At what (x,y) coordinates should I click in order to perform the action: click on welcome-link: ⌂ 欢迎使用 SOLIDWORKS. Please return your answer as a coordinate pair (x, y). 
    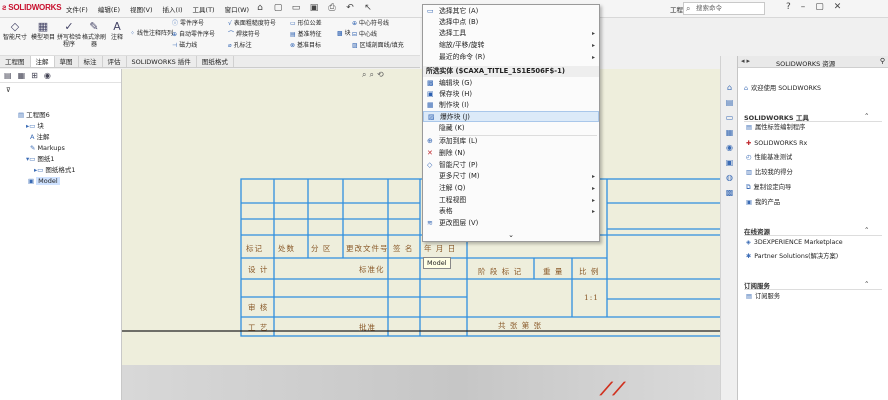
    Looking at the image, I should click on (782, 88).